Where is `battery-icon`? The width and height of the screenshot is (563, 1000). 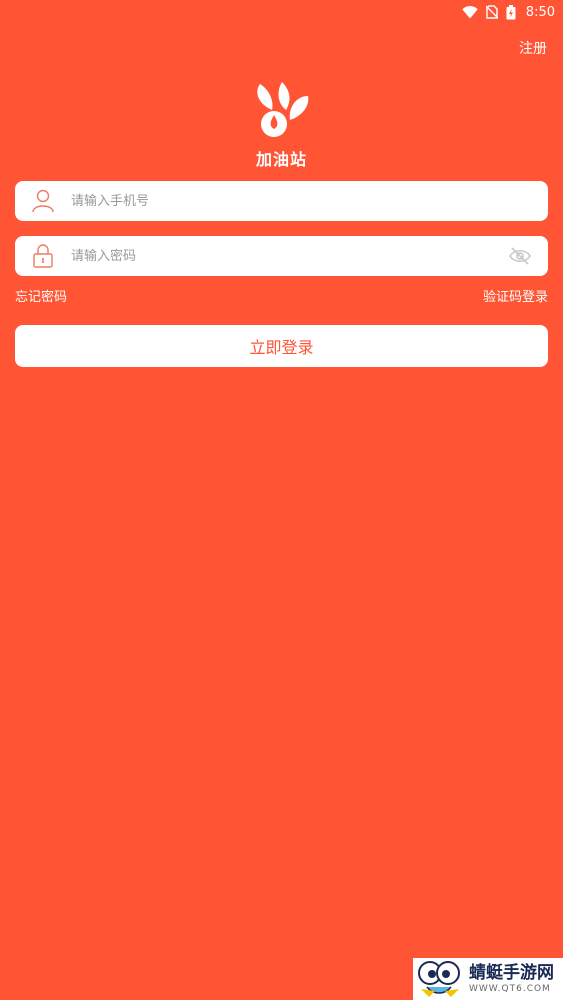
battery-icon is located at coordinates (511, 12).